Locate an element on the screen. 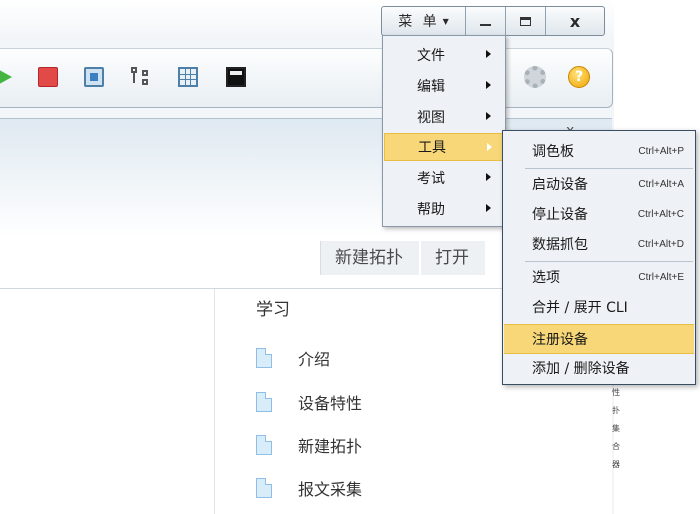 Image resolution: width=700 pixels, height=514 pixels. help-icon: ? is located at coordinates (579, 77).